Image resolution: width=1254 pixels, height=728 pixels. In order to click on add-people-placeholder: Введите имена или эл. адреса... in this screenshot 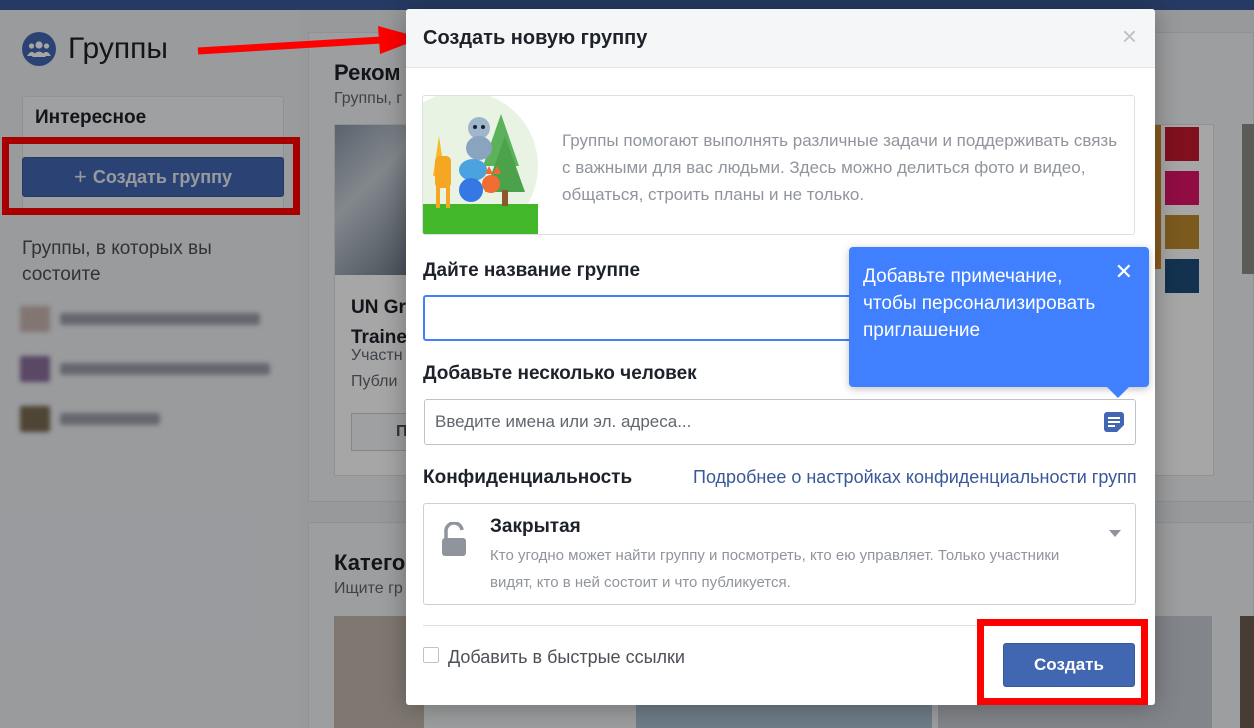, I will do `click(563, 421)`.